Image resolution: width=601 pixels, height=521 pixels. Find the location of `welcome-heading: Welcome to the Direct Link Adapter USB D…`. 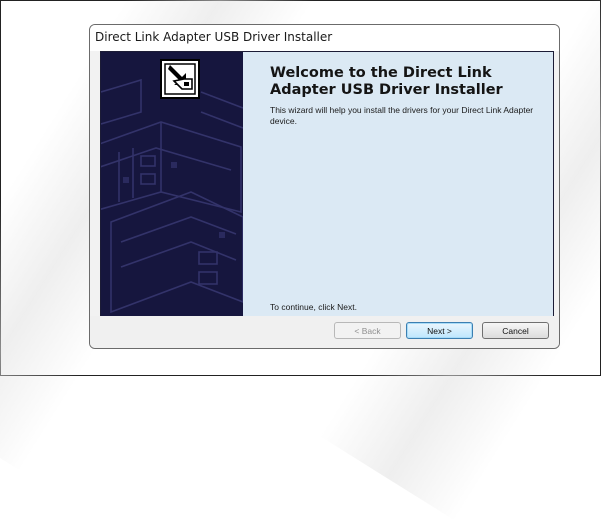

welcome-heading: Welcome to the Direct Link Adapter USB D… is located at coordinates (386, 81).